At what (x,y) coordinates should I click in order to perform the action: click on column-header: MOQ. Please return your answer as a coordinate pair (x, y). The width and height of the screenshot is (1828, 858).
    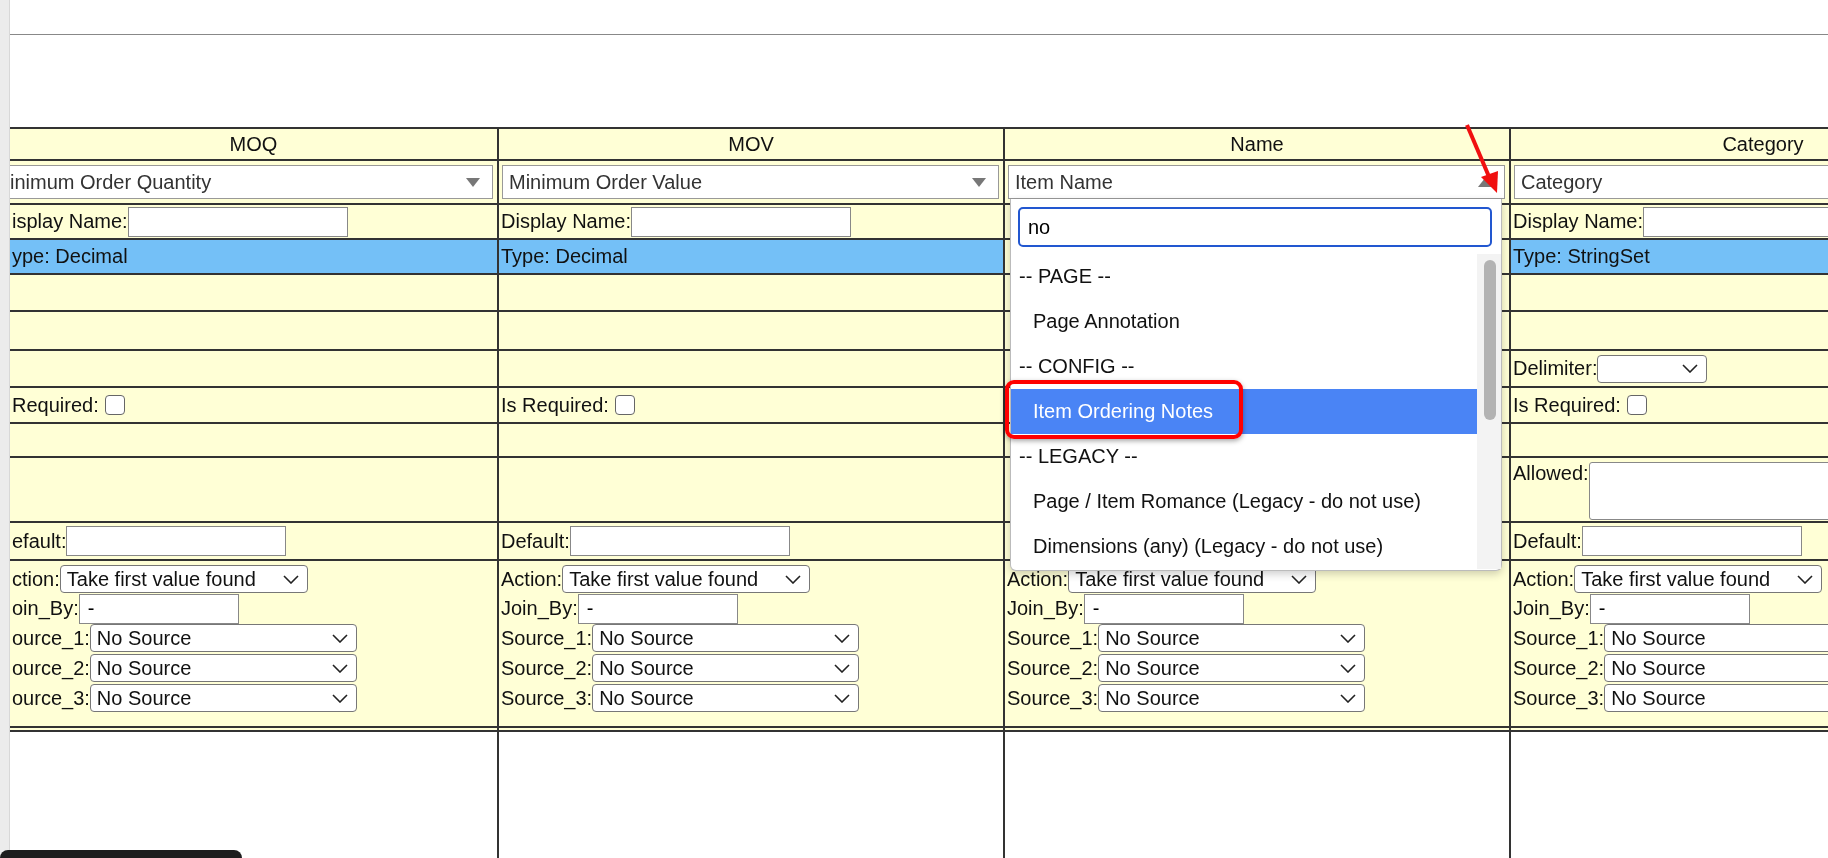
    Looking at the image, I should click on (253, 144).